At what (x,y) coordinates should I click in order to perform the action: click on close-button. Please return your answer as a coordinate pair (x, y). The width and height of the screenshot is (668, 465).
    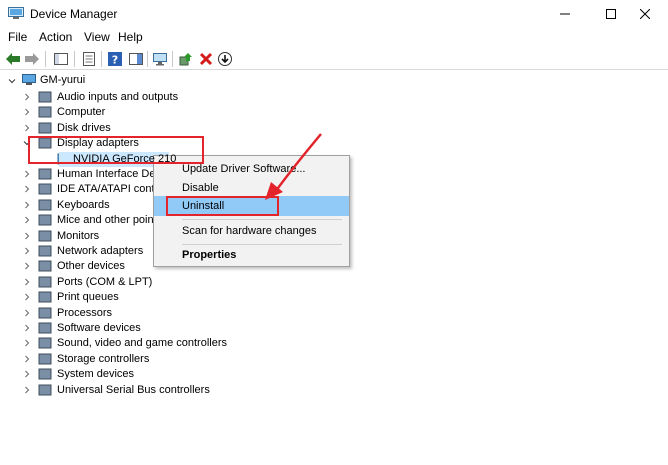
    Looking at the image, I should click on (645, 14).